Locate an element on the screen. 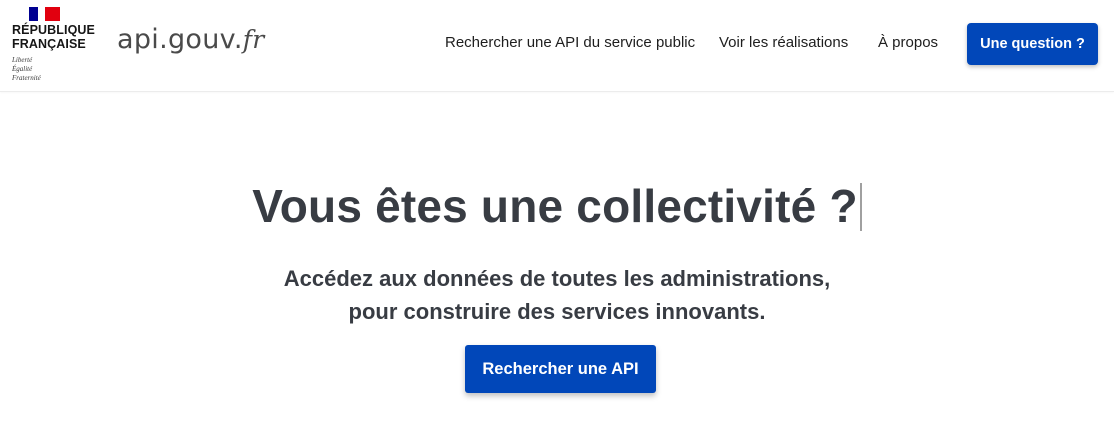  search-api-button: Rechercher une API is located at coordinates (560, 369).